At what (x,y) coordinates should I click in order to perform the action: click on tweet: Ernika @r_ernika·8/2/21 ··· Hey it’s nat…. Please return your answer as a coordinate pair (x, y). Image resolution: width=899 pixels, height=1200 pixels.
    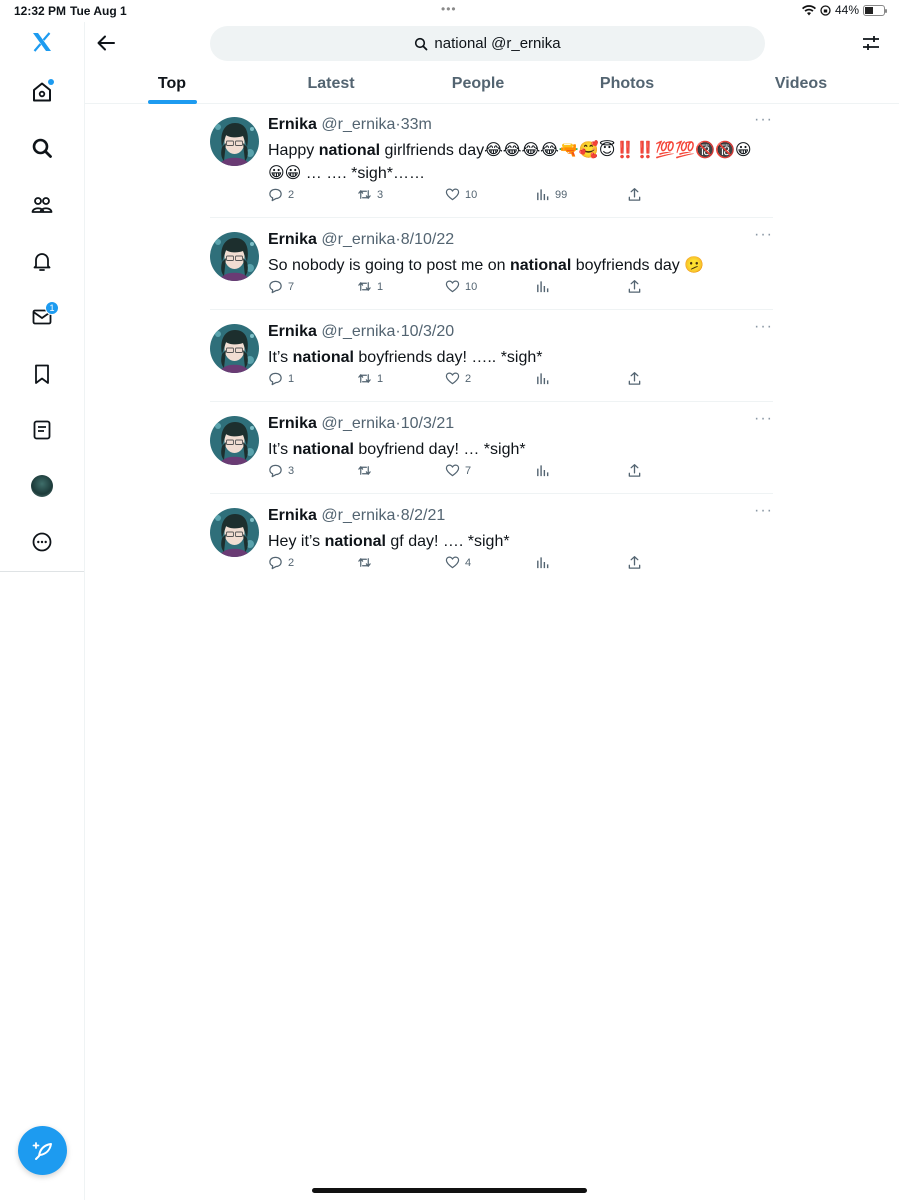
    Looking at the image, I should click on (491, 540).